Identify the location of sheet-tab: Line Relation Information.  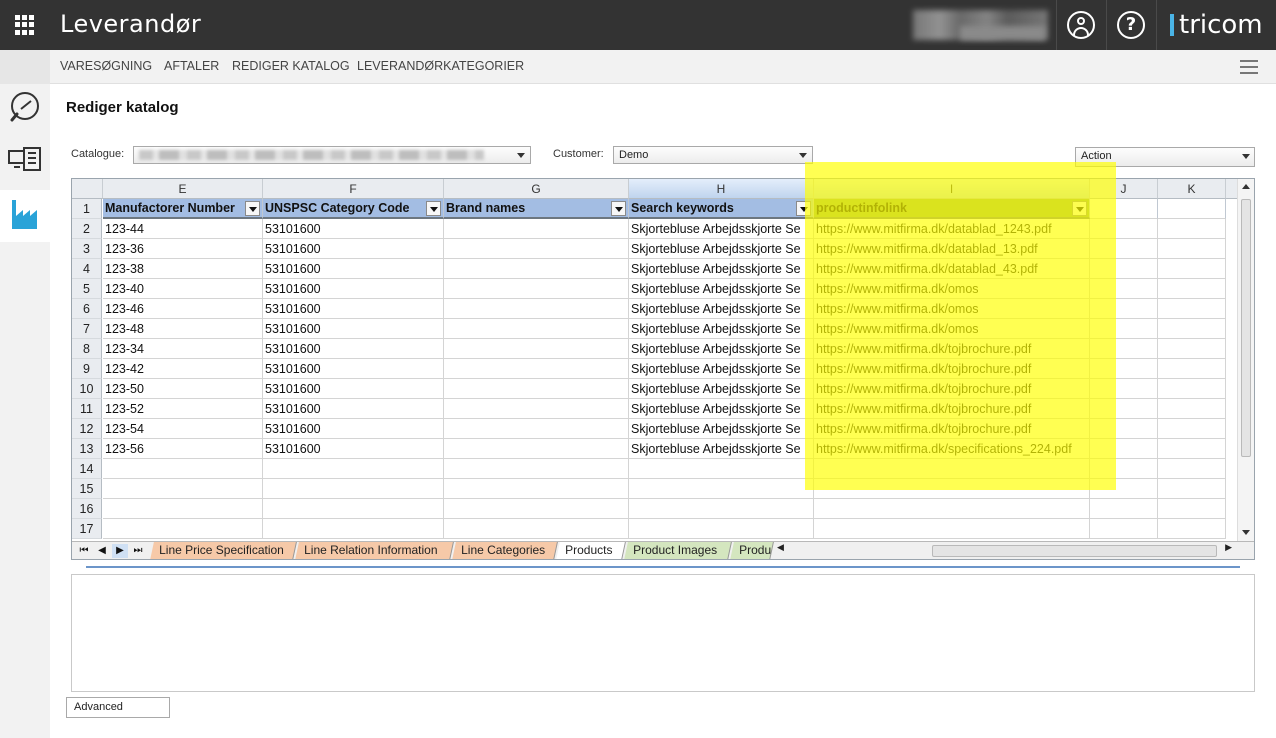
(374, 550).